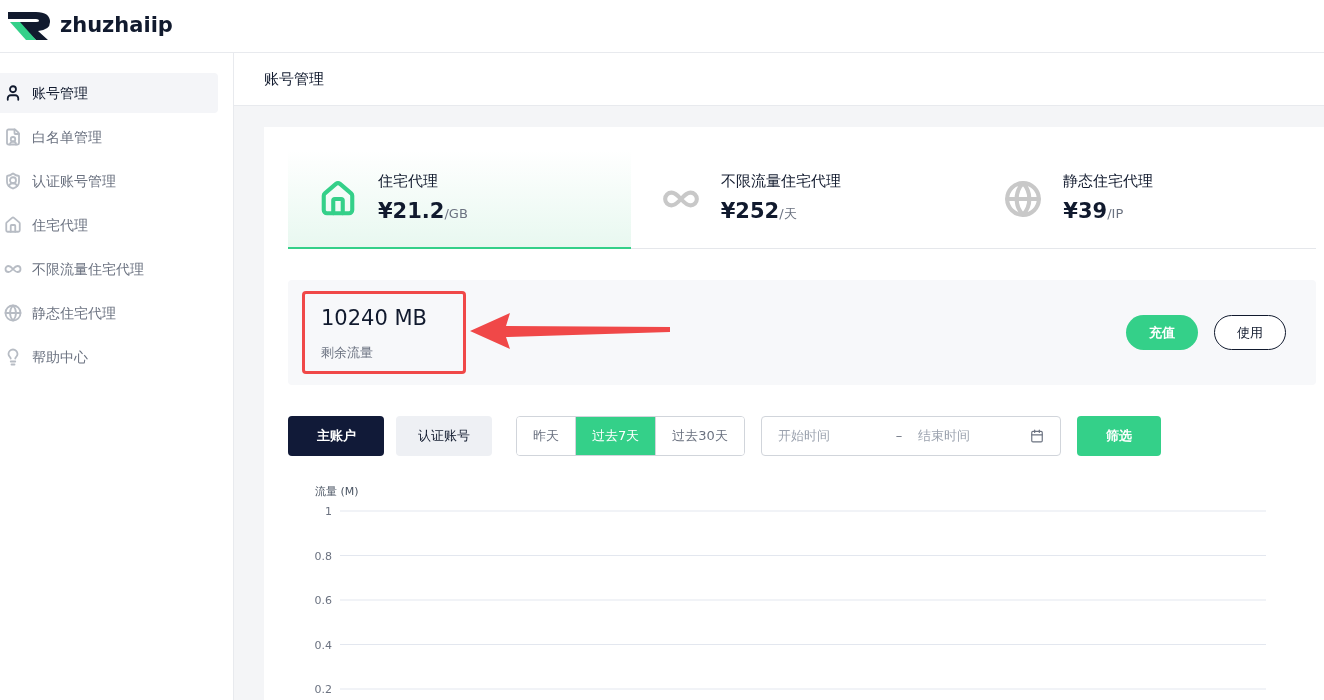 The height and width of the screenshot is (700, 1324). What do you see at coordinates (336, 436) in the screenshot?
I see `account-tab: 主账户` at bounding box center [336, 436].